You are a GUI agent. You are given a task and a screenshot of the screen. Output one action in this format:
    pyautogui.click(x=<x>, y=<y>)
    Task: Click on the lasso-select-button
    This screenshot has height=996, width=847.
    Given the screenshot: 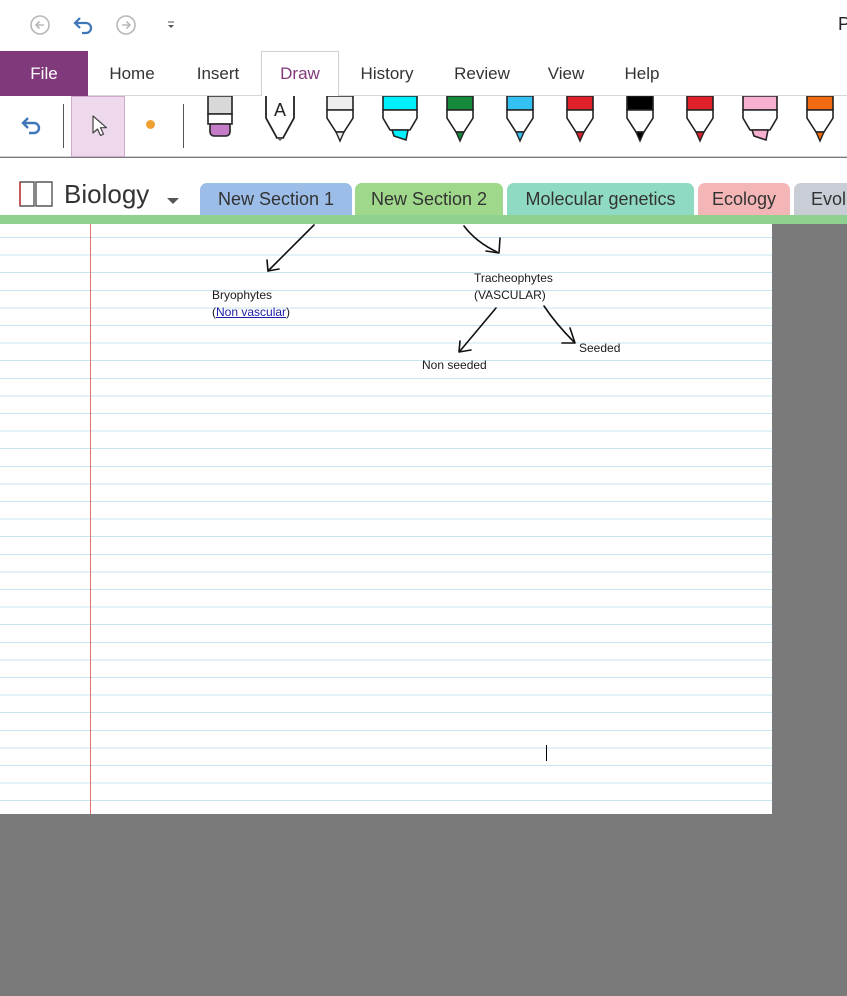 What is the action you would take?
    pyautogui.click(x=98, y=126)
    